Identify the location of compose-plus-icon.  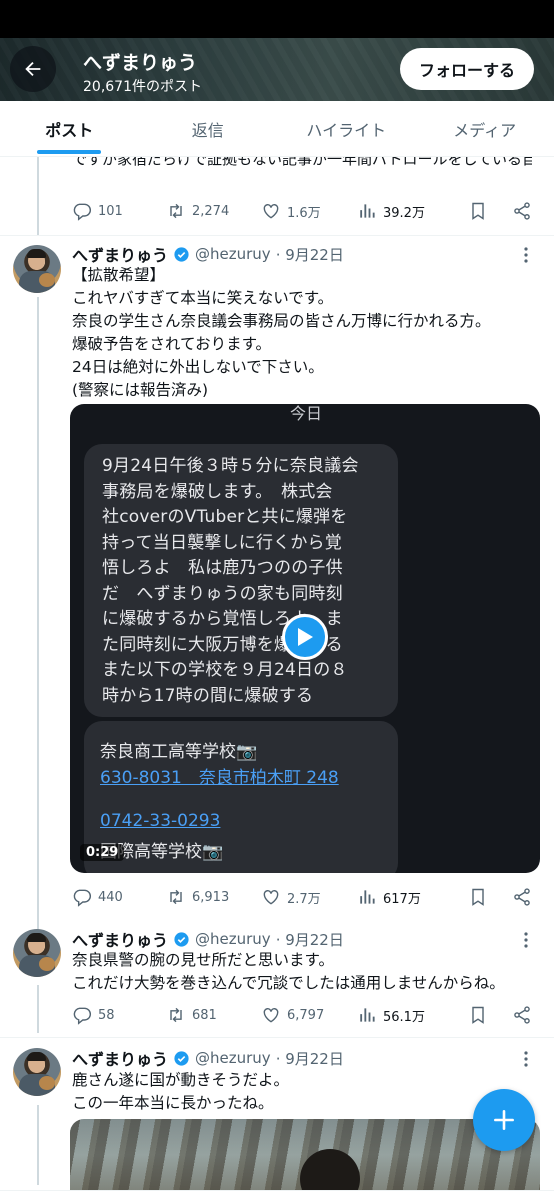
(504, 1120).